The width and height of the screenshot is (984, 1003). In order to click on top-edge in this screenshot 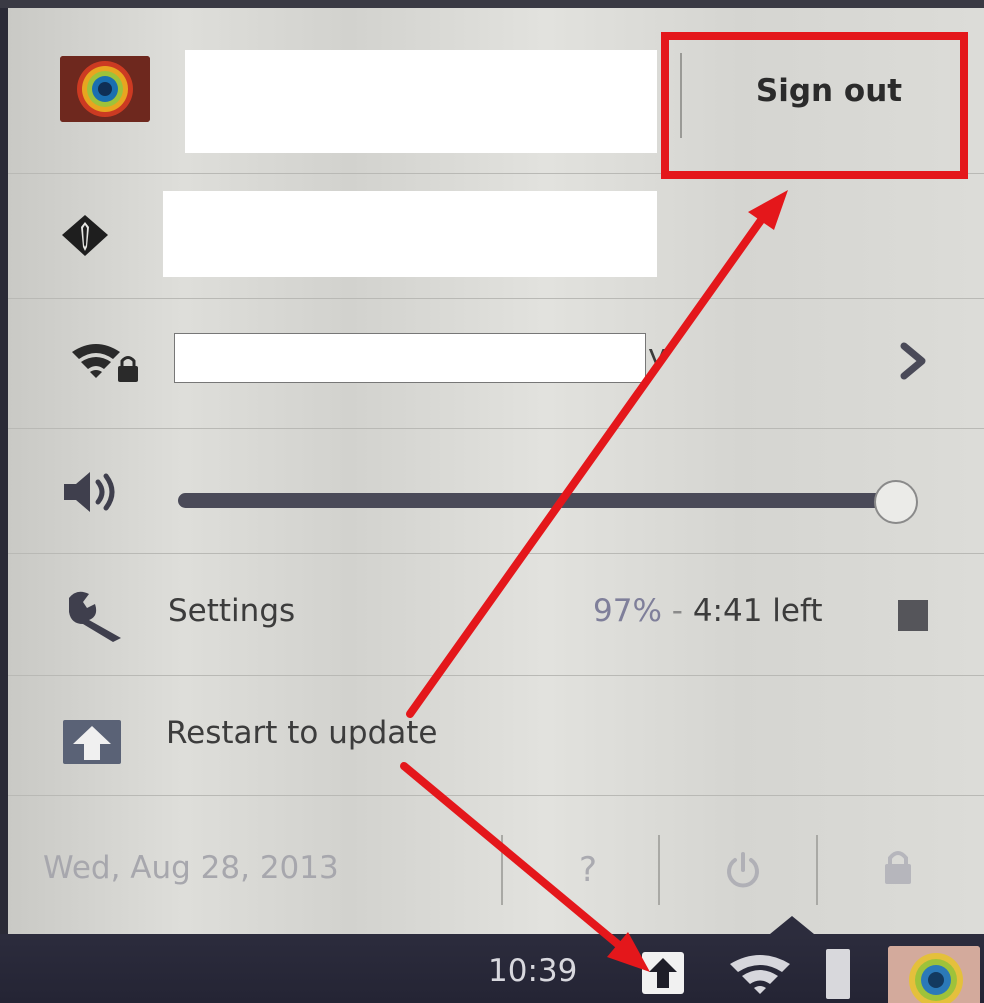, I will do `click(492, 4)`.